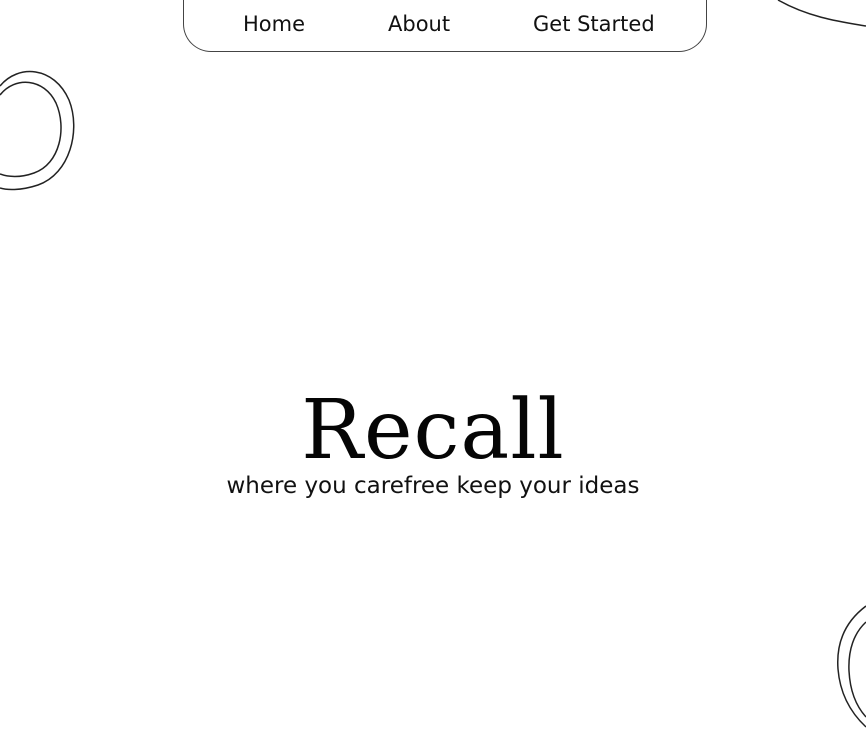 The image size is (866, 752). What do you see at coordinates (857, 669) in the screenshot?
I see `right-bottom-inner-outline` at bounding box center [857, 669].